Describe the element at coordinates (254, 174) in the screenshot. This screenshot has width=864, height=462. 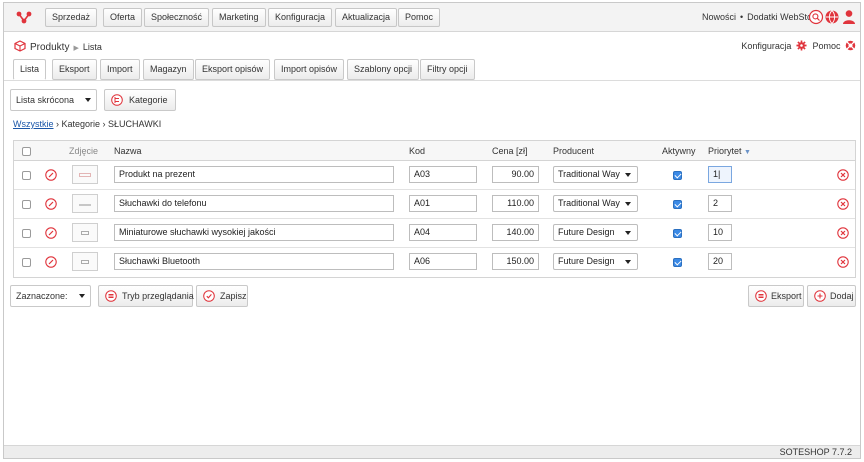
I see `name-input: Produkt na prezent` at that location.